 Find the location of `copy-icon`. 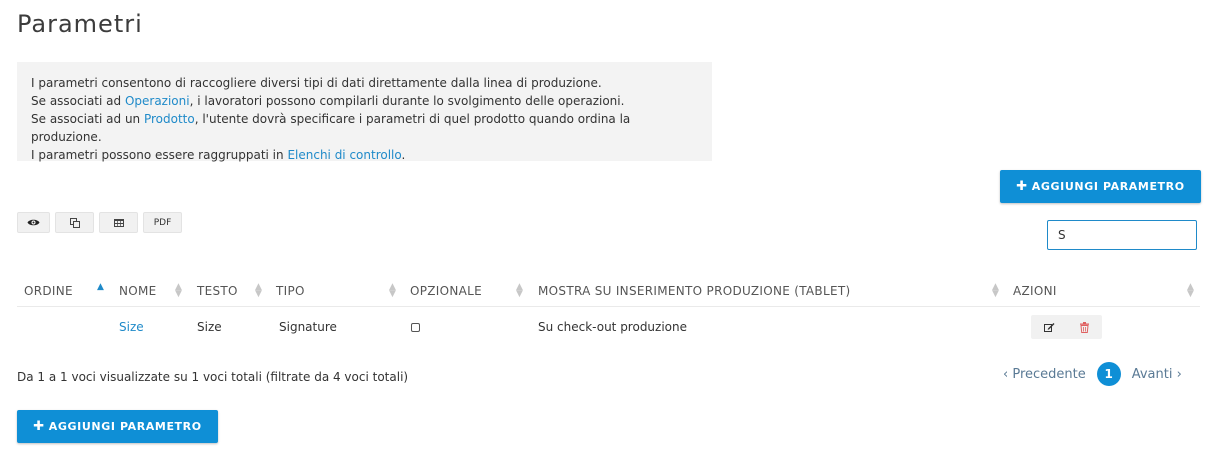

copy-icon is located at coordinates (74, 222).